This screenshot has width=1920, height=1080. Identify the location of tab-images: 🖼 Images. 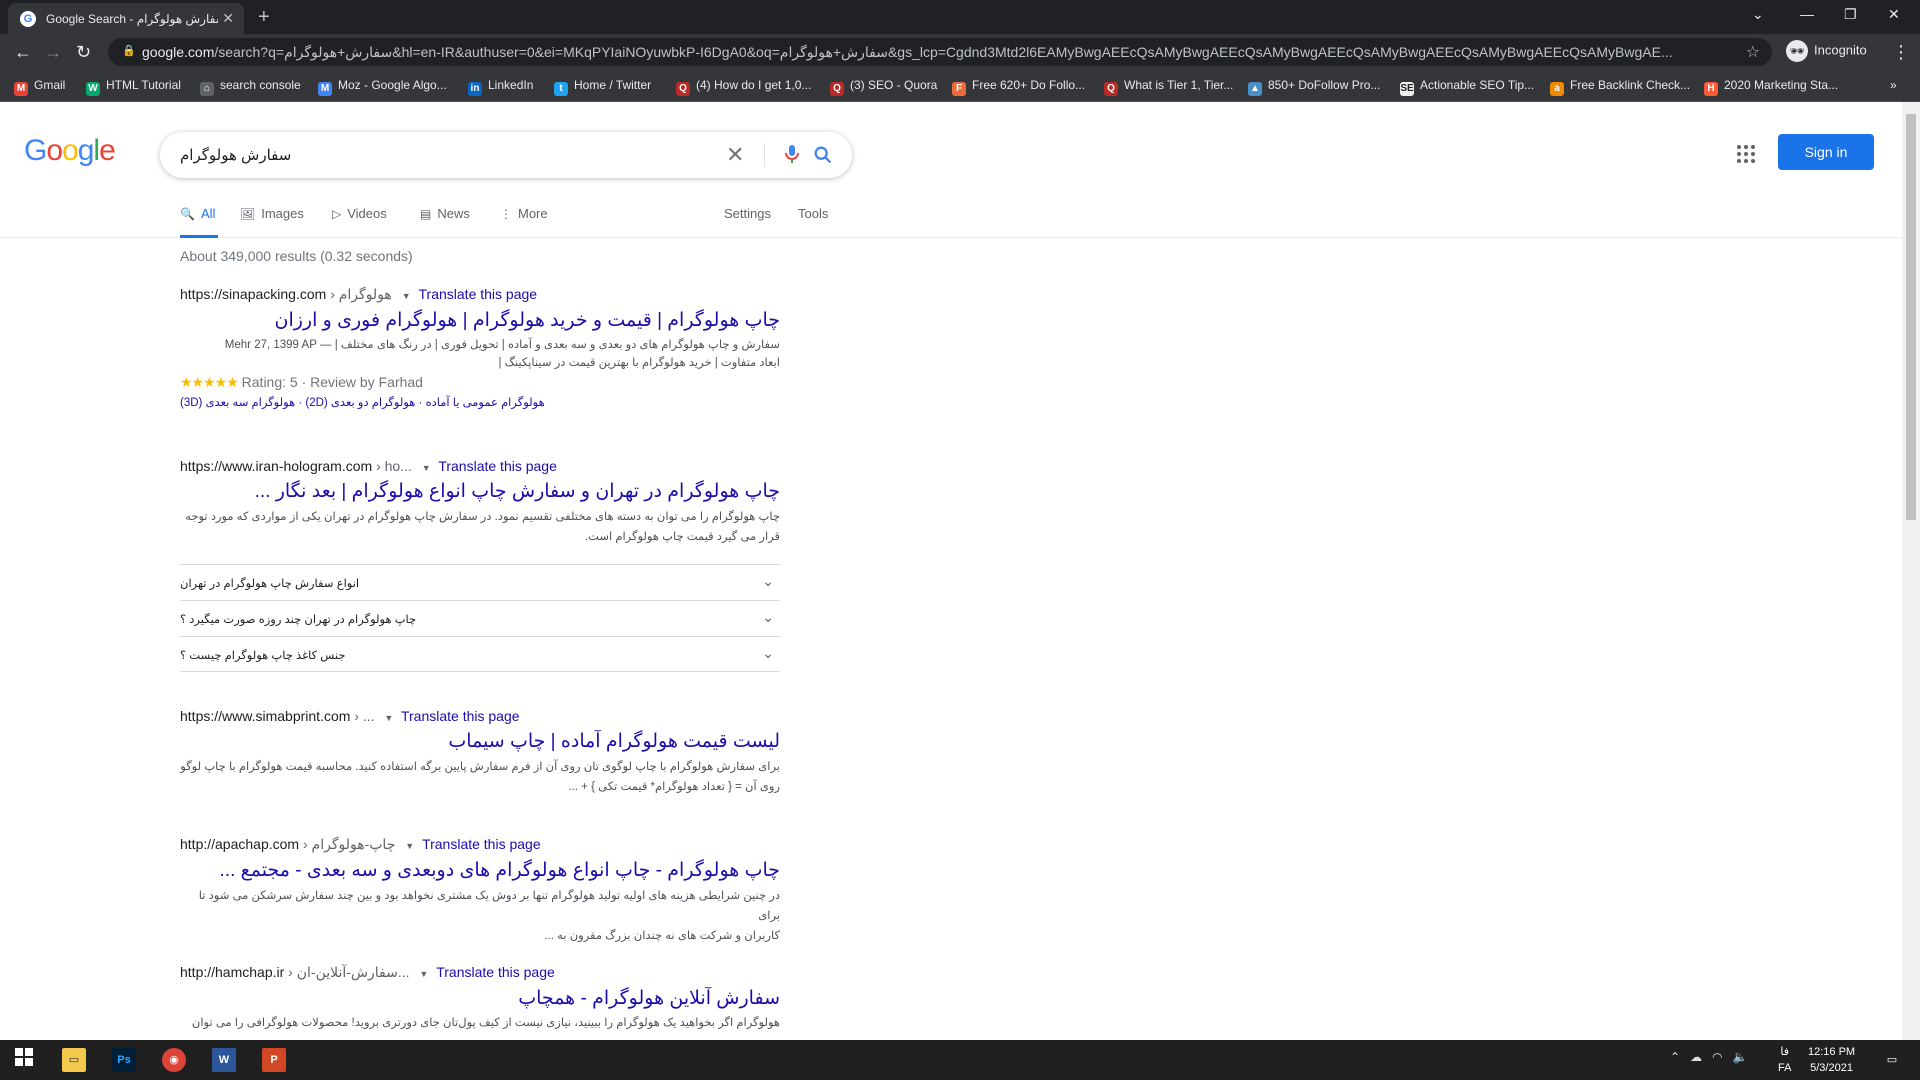
(272, 213).